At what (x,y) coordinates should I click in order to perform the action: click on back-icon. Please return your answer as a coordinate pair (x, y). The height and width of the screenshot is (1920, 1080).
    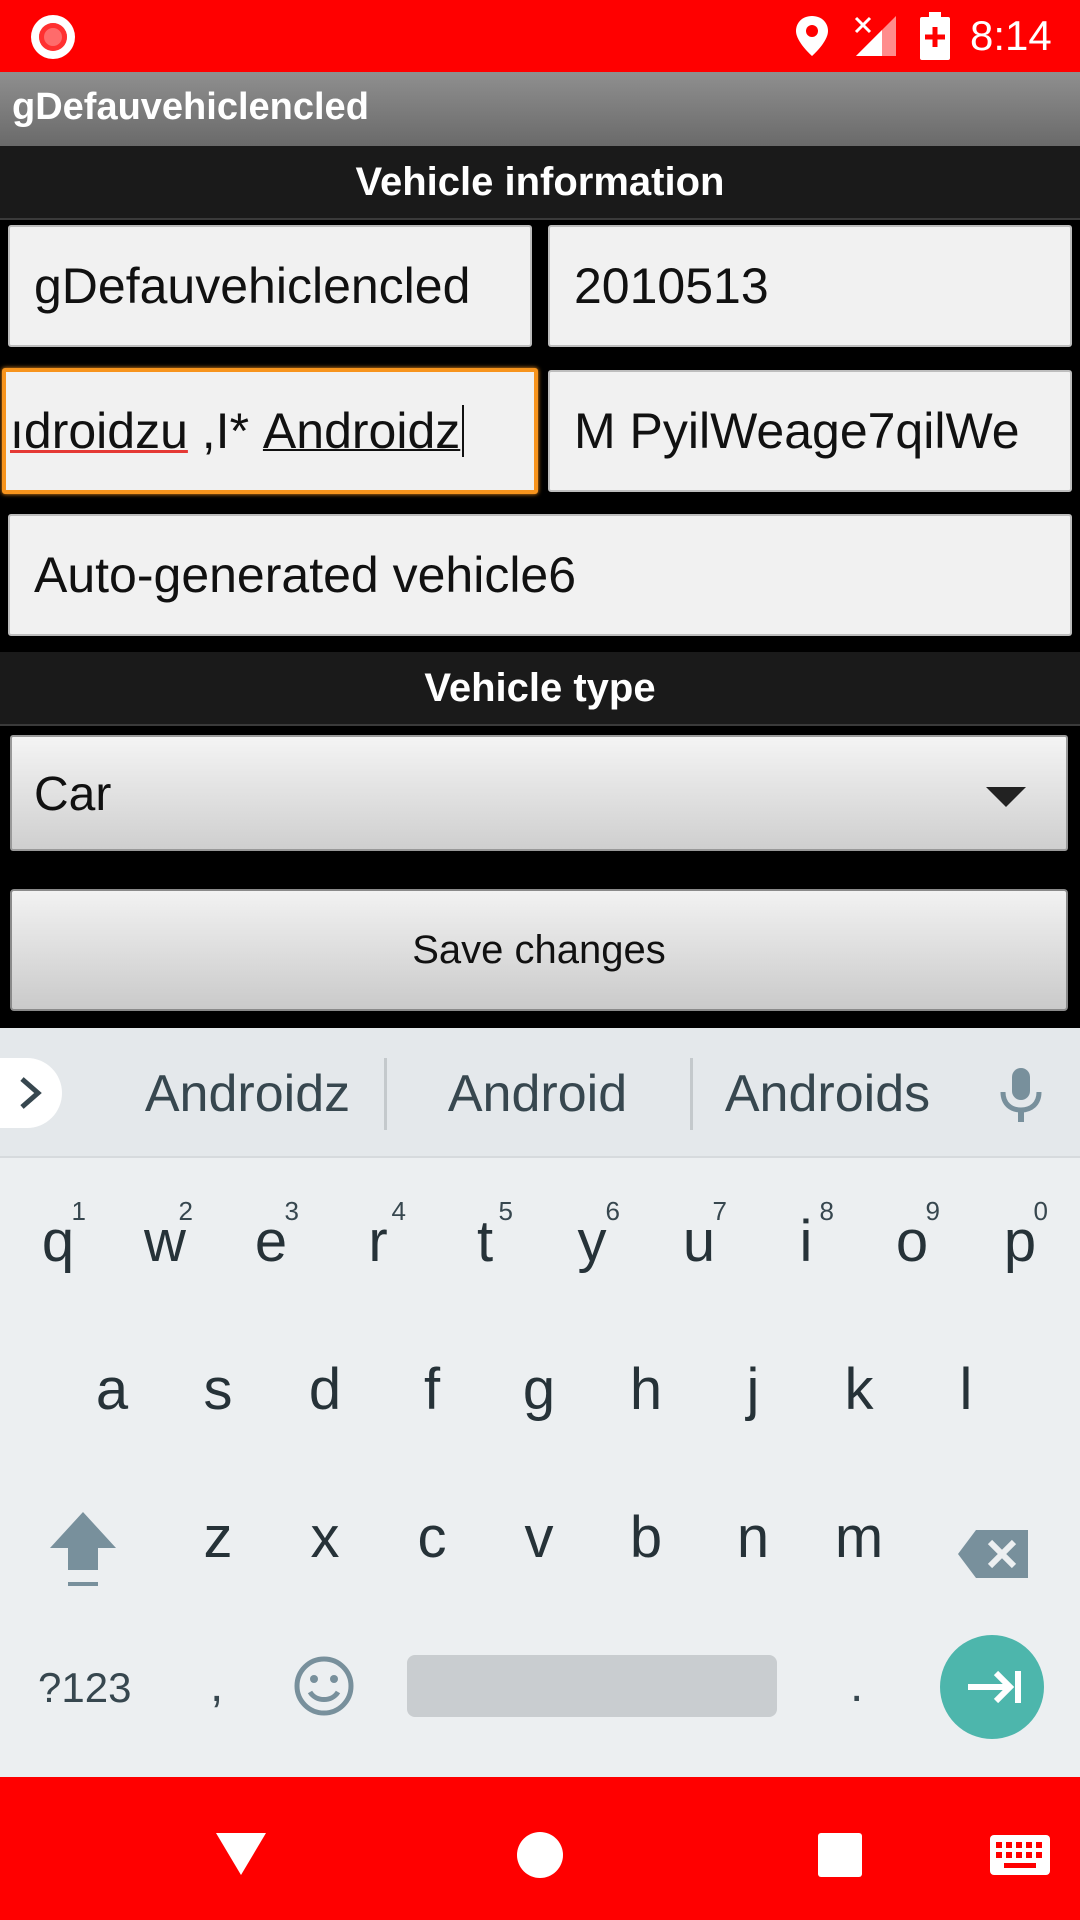
    Looking at the image, I should click on (241, 1854).